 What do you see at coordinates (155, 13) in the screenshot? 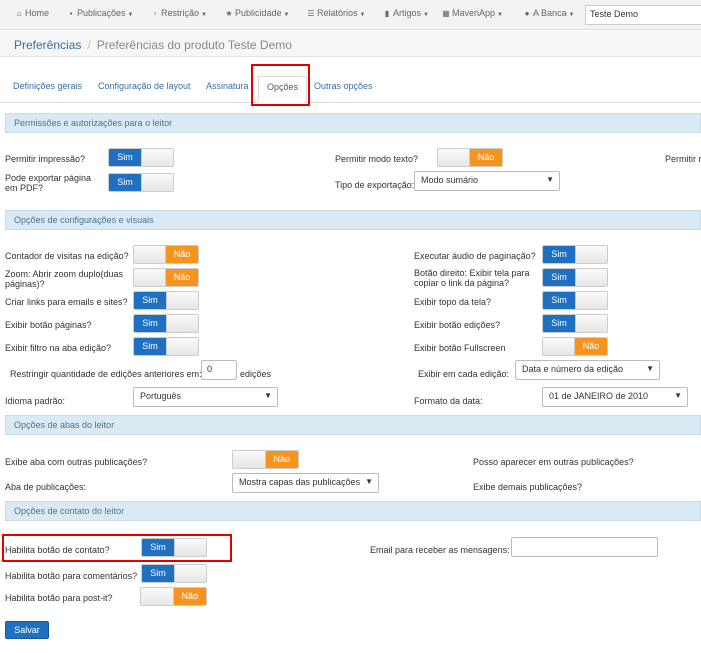
I see `lock-icon: ▫` at bounding box center [155, 13].